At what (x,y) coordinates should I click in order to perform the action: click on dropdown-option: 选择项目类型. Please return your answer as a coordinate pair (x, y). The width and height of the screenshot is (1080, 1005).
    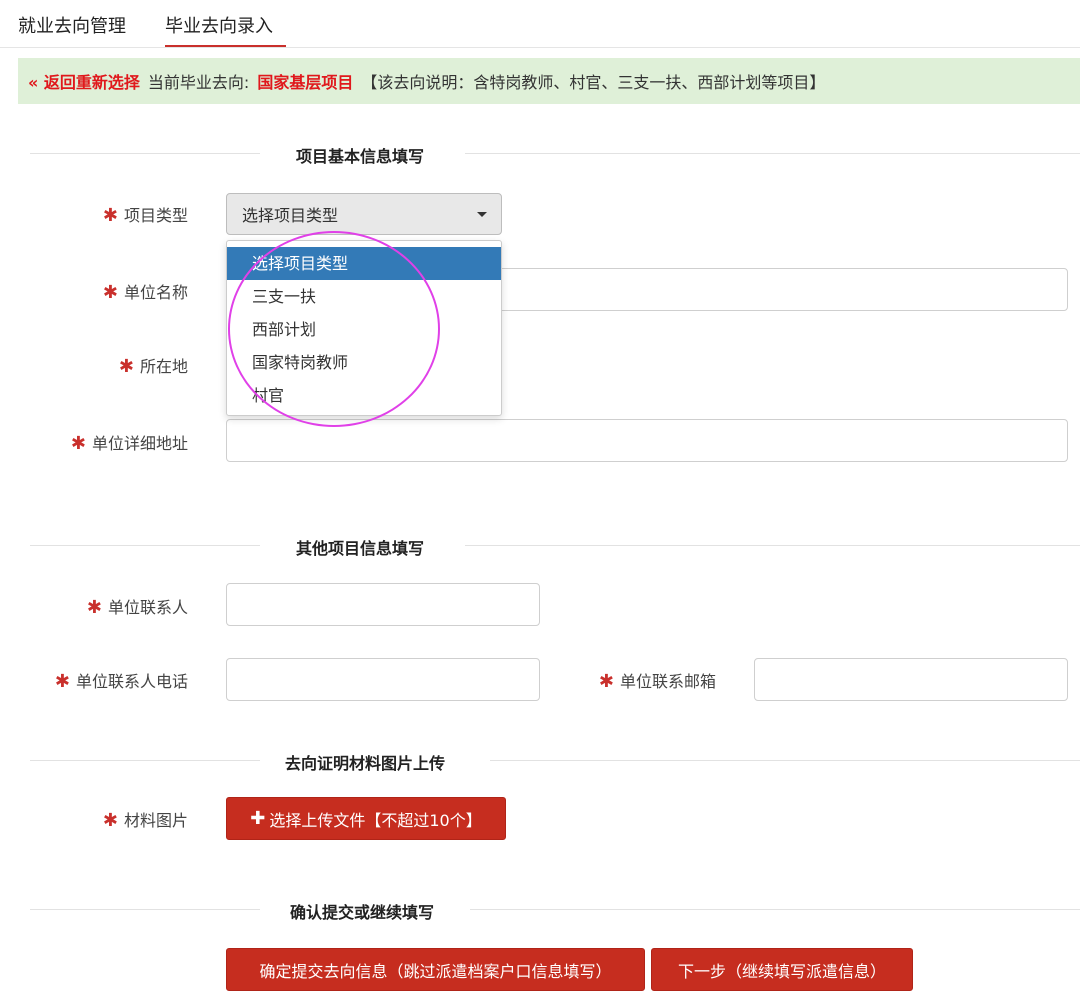
    Looking at the image, I should click on (364, 263).